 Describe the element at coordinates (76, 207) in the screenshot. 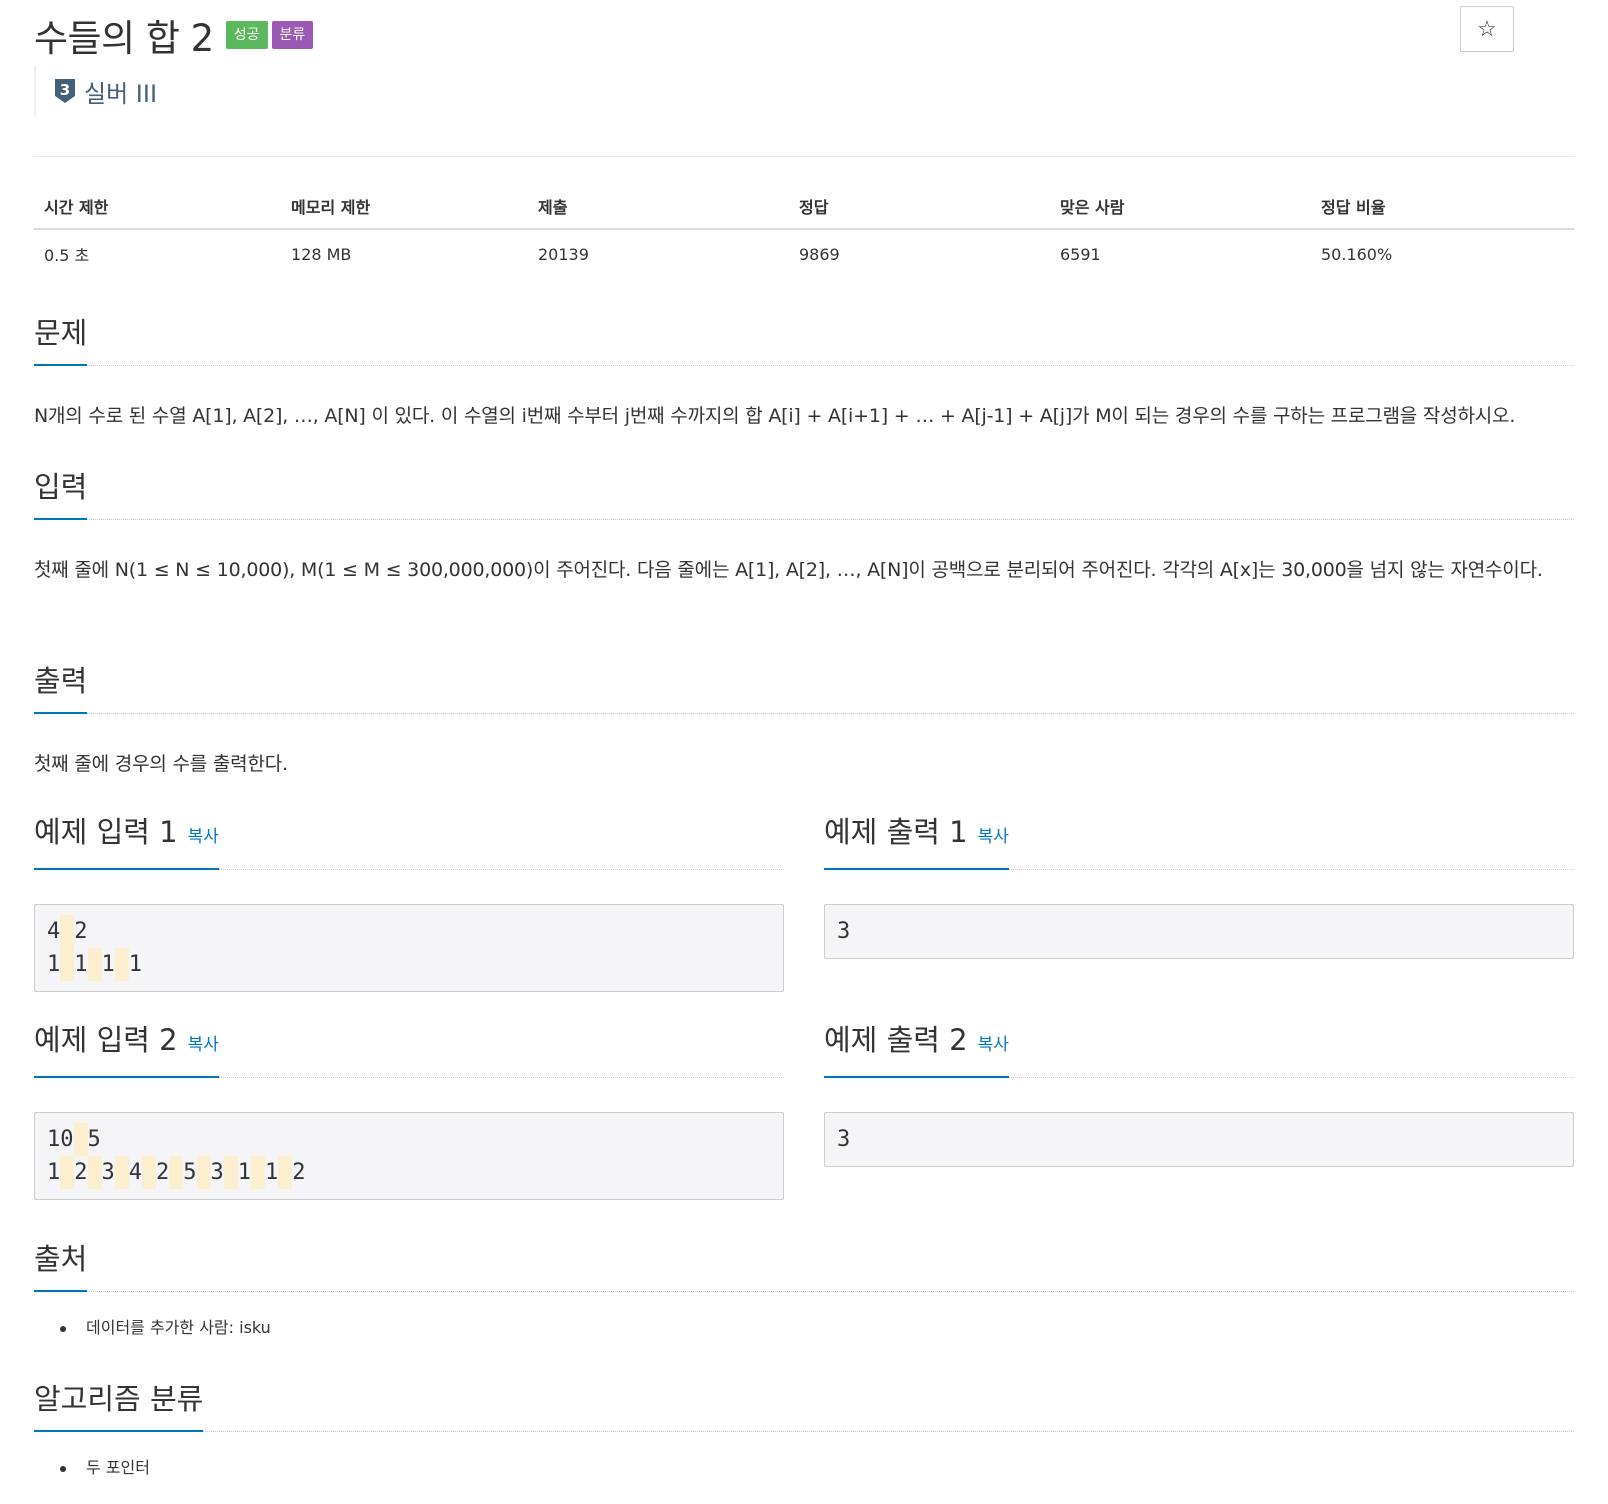

I see `stats-header-time: 시간 제한` at that location.